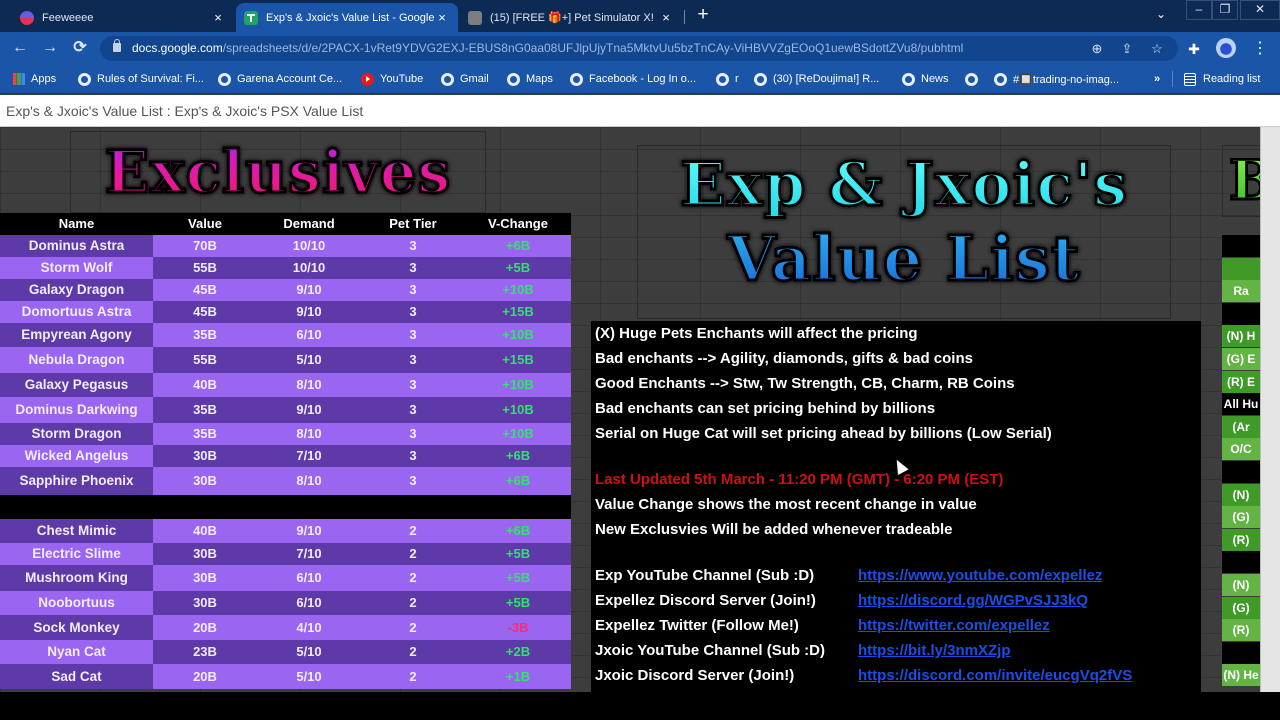 This screenshot has width=1280, height=720. I want to click on bookmark-apps: Apps, so click(34, 79).